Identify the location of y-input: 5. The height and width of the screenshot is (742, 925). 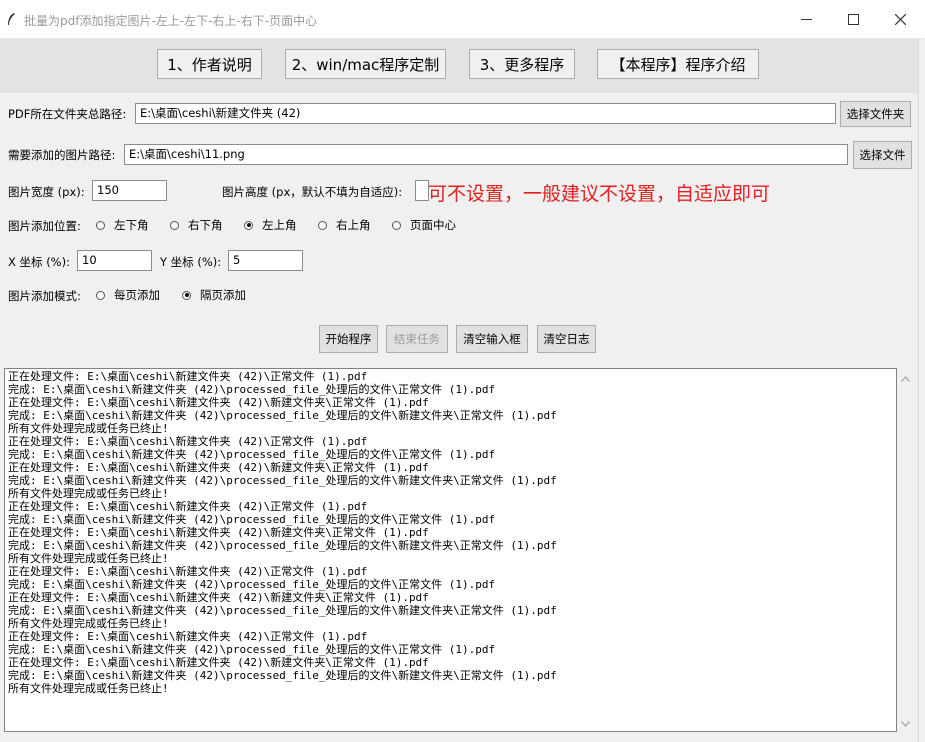
(265, 260).